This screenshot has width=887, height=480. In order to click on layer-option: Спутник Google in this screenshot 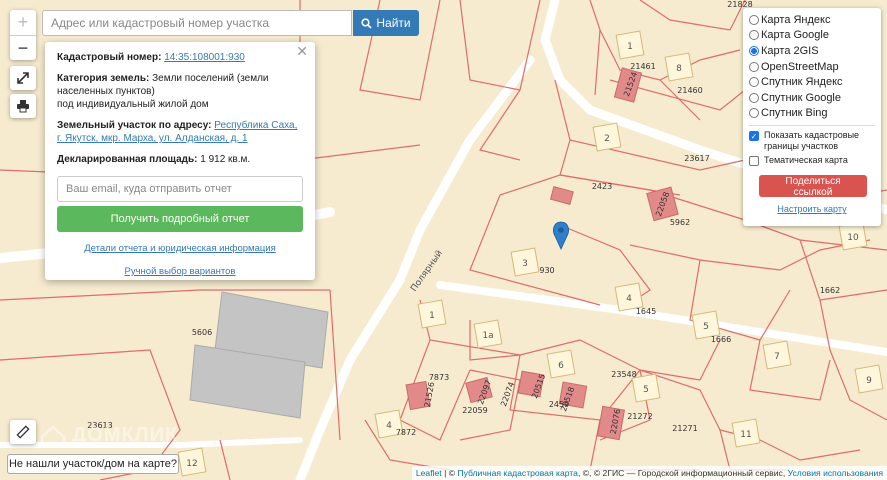, I will do `click(812, 98)`.